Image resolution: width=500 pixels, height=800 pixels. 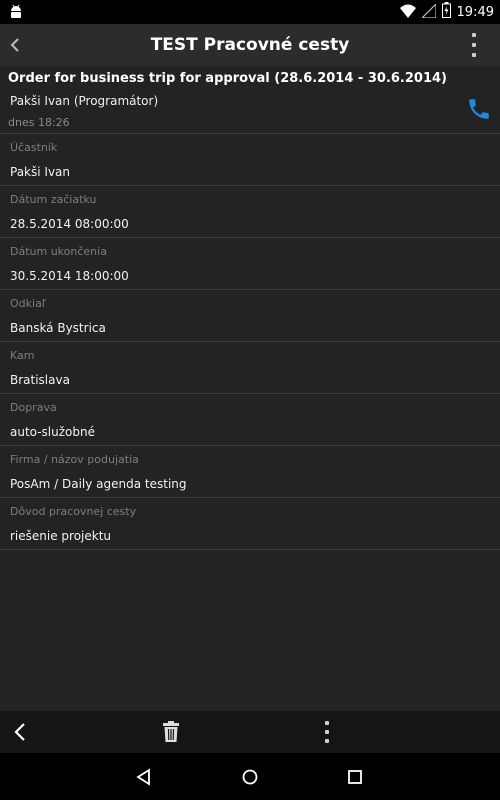 I want to click on field-label: Odkiaľ, so click(x=28, y=303).